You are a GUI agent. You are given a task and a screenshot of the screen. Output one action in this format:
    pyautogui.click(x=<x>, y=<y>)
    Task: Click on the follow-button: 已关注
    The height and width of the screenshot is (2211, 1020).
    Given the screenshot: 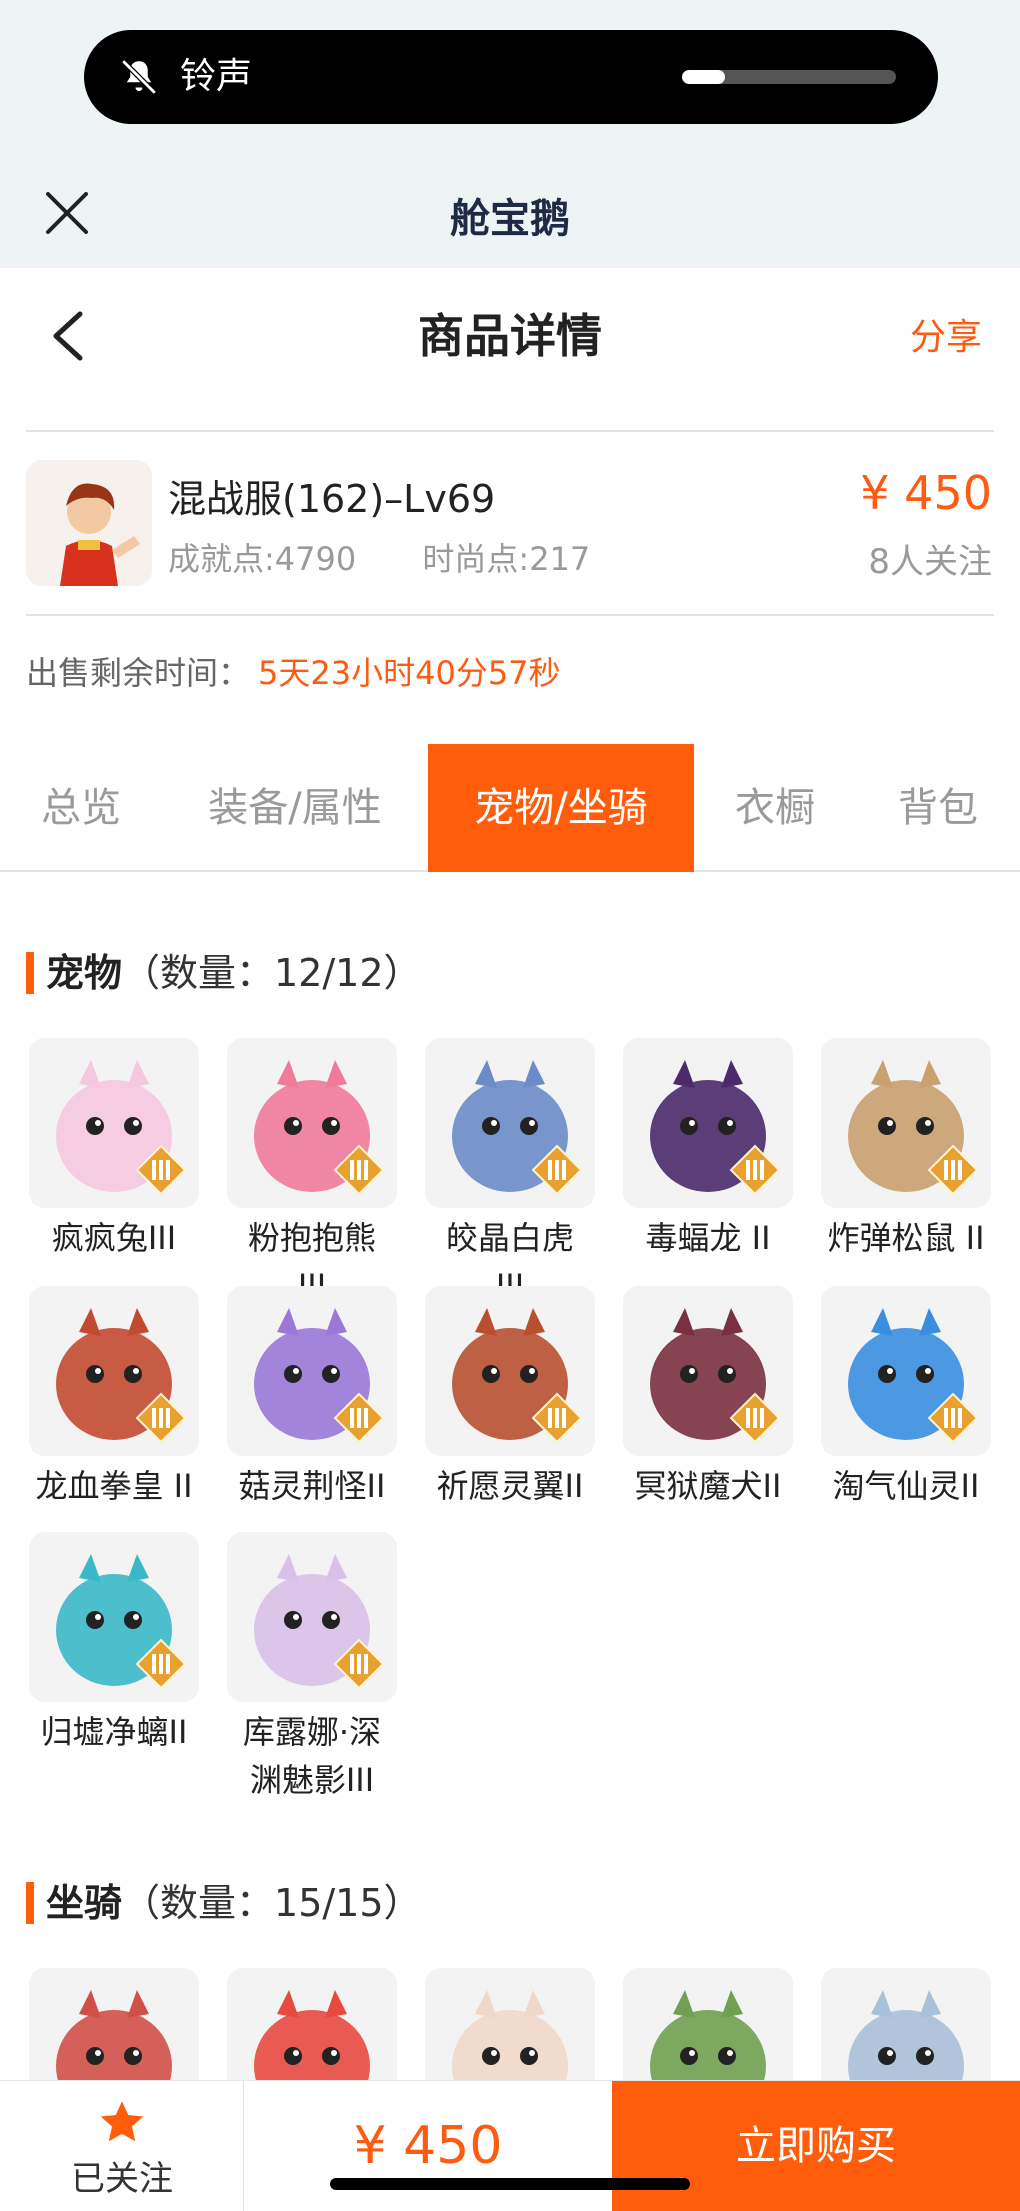 What is the action you would take?
    pyautogui.click(x=122, y=2146)
    